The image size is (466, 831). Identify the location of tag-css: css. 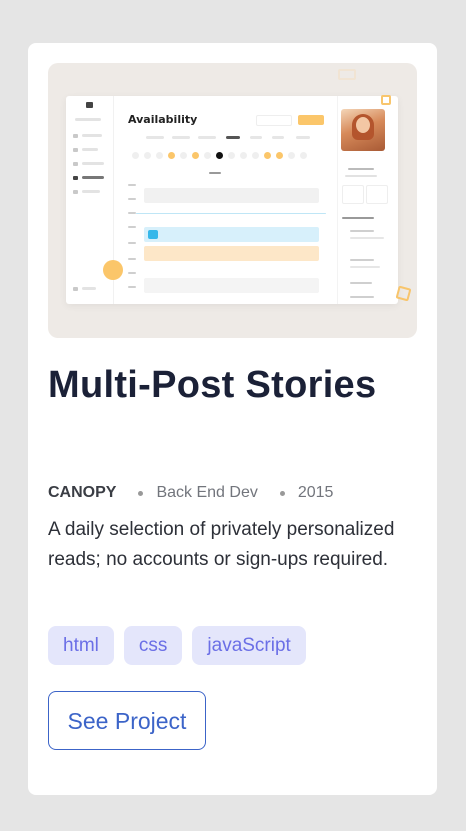
(153, 645).